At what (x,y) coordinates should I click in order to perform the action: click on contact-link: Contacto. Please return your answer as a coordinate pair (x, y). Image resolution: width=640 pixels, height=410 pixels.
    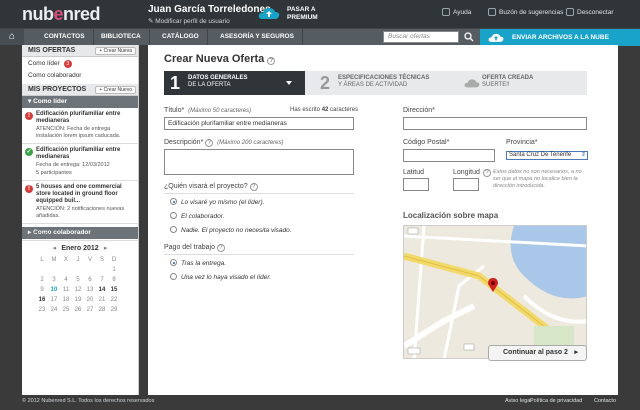
    Looking at the image, I should click on (605, 401).